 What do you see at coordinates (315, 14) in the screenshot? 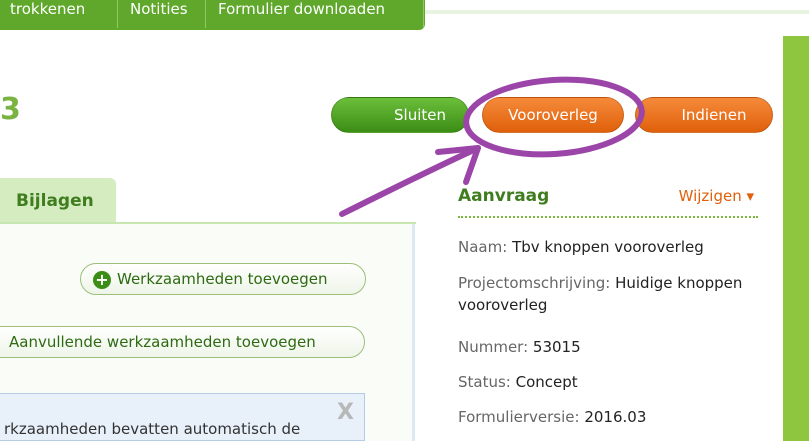
I see `top-tab-formulier-downloaden: Formulier downloaden` at bounding box center [315, 14].